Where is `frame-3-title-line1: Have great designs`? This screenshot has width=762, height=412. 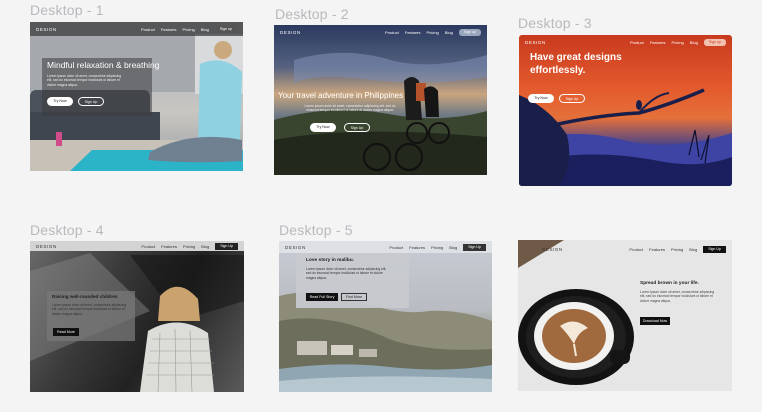
frame-3-title-line1: Have great designs is located at coordinates (576, 57).